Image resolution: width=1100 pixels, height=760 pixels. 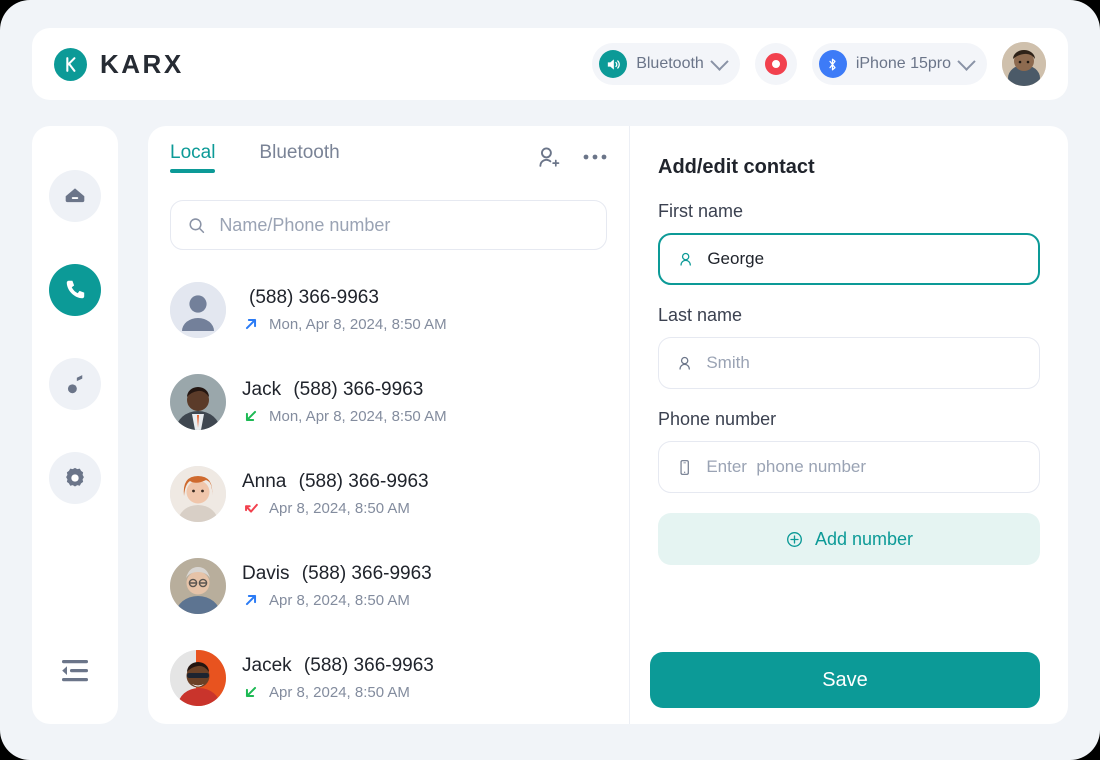 I want to click on phone-device-icon, so click(x=684, y=467).